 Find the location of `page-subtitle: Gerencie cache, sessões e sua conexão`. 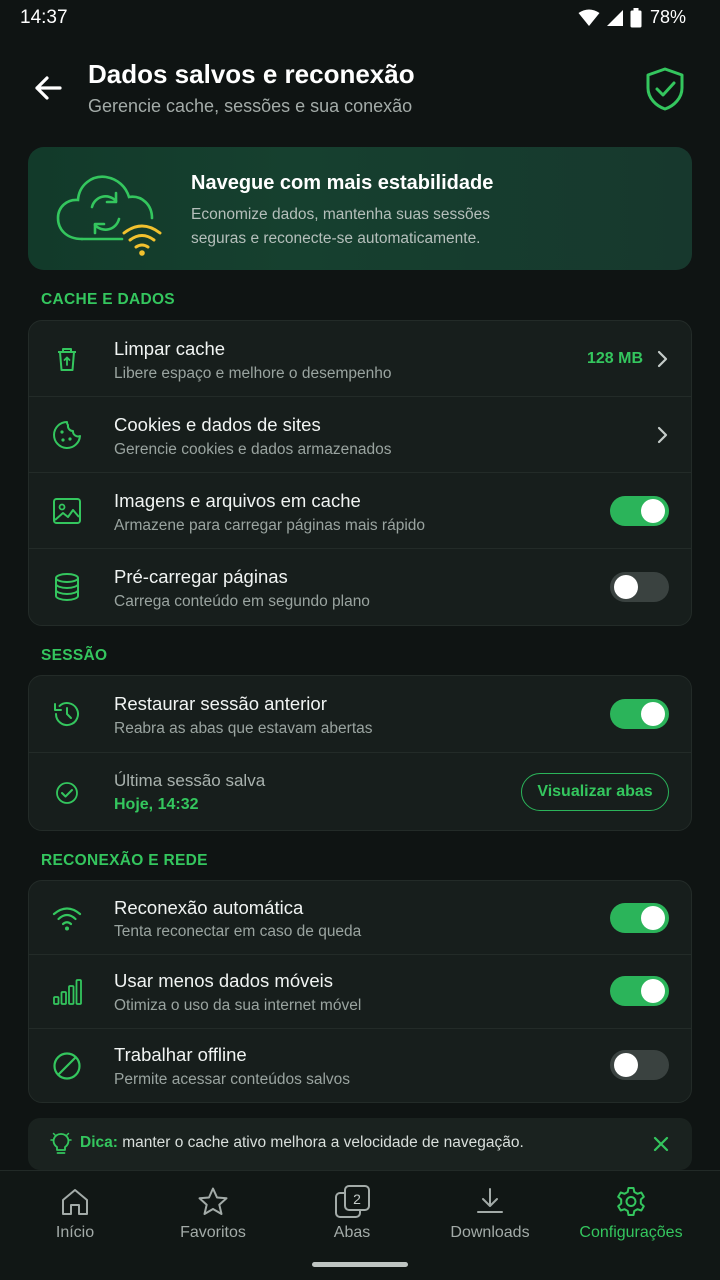

page-subtitle: Gerencie cache, sessões e sua conexão is located at coordinates (250, 106).